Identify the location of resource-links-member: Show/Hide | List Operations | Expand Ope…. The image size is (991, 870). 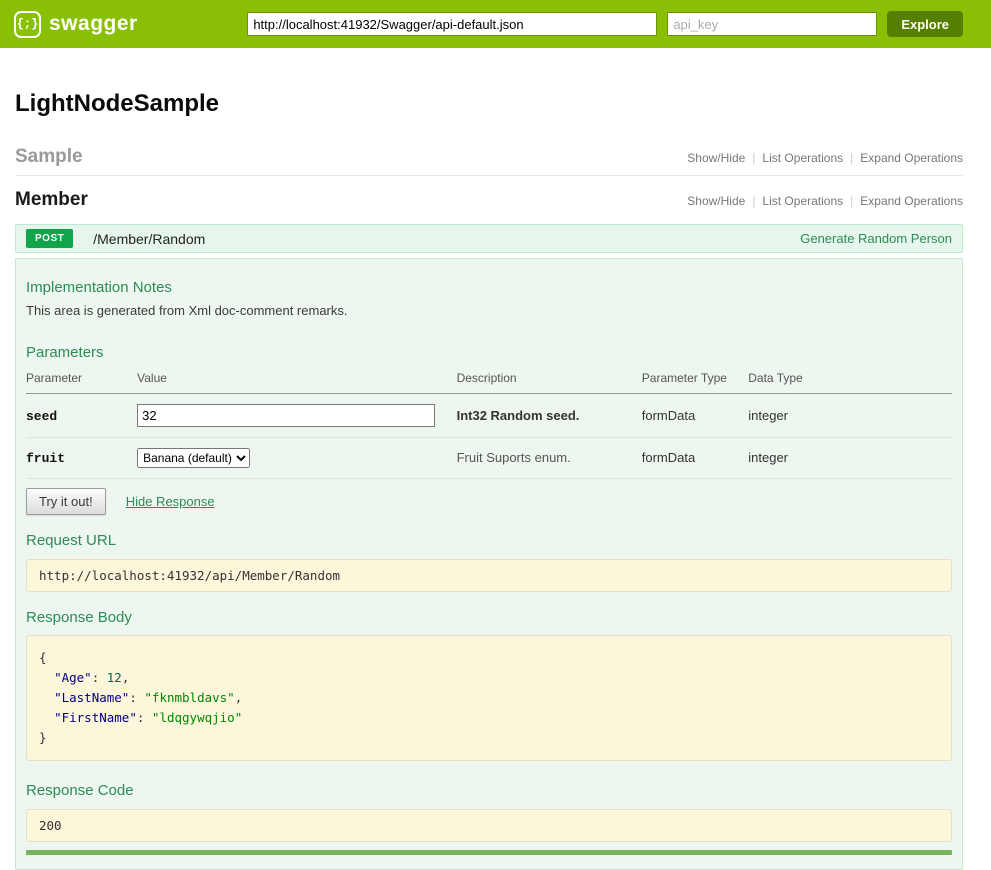
(825, 201).